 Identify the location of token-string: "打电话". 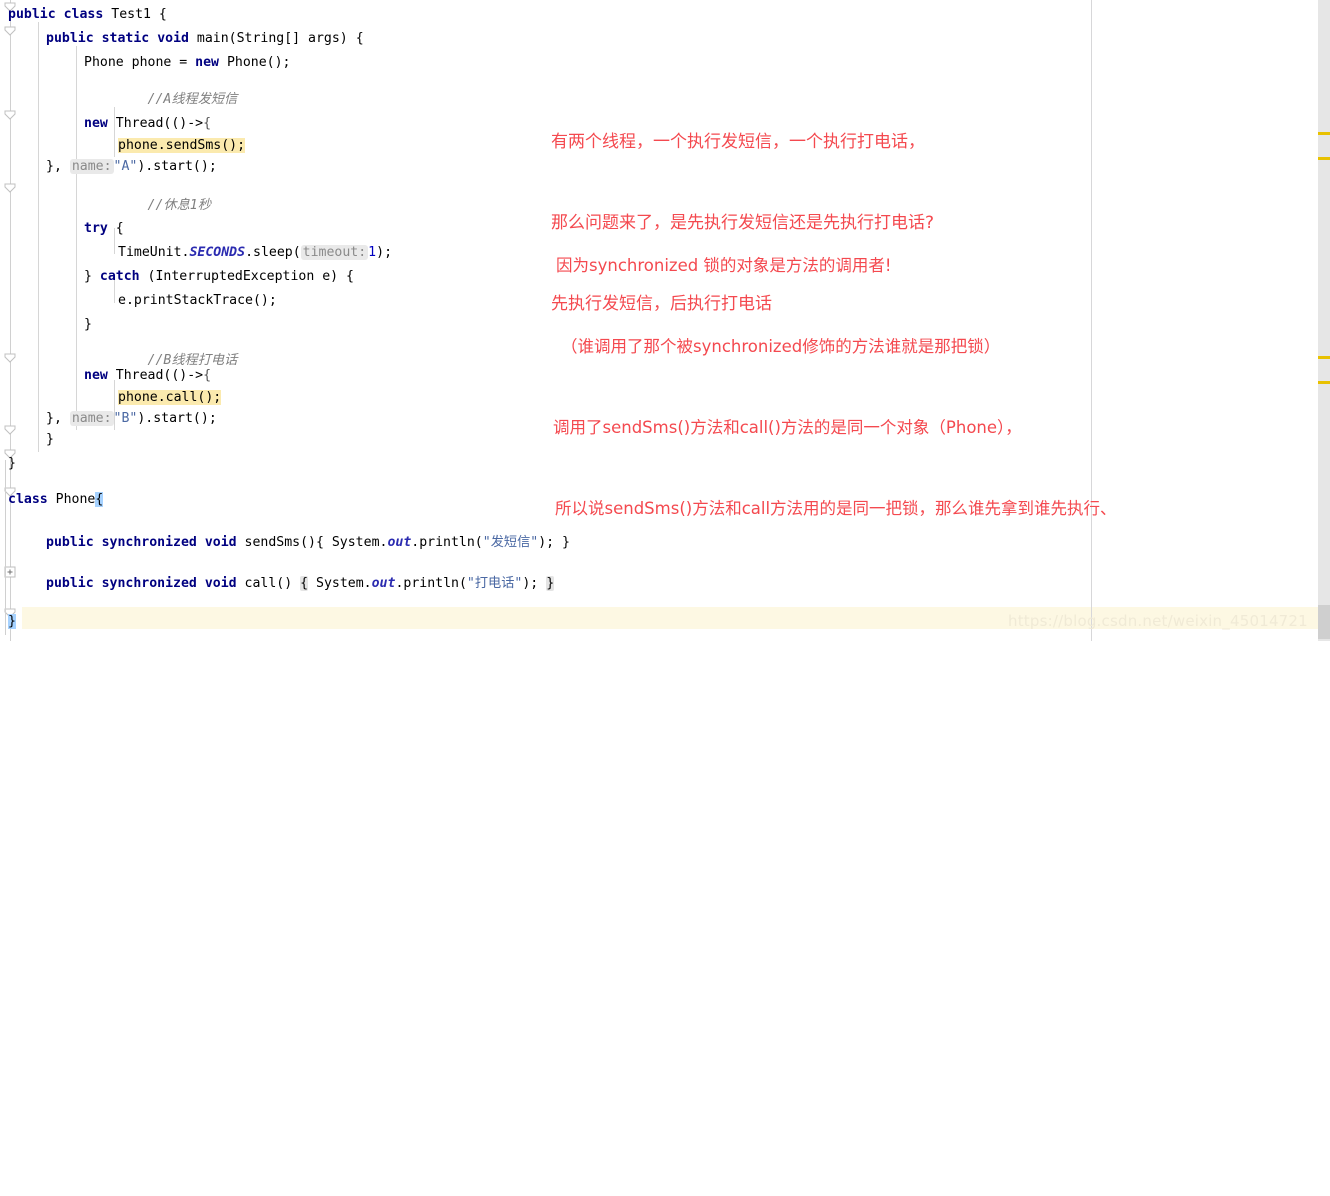
(494, 583).